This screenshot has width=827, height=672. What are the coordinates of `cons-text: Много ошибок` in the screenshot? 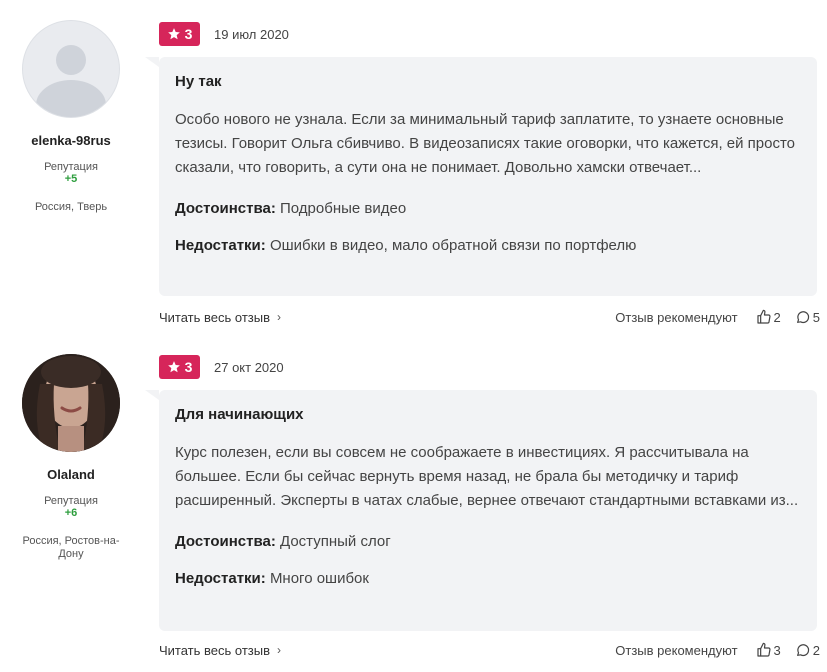 It's located at (319, 578).